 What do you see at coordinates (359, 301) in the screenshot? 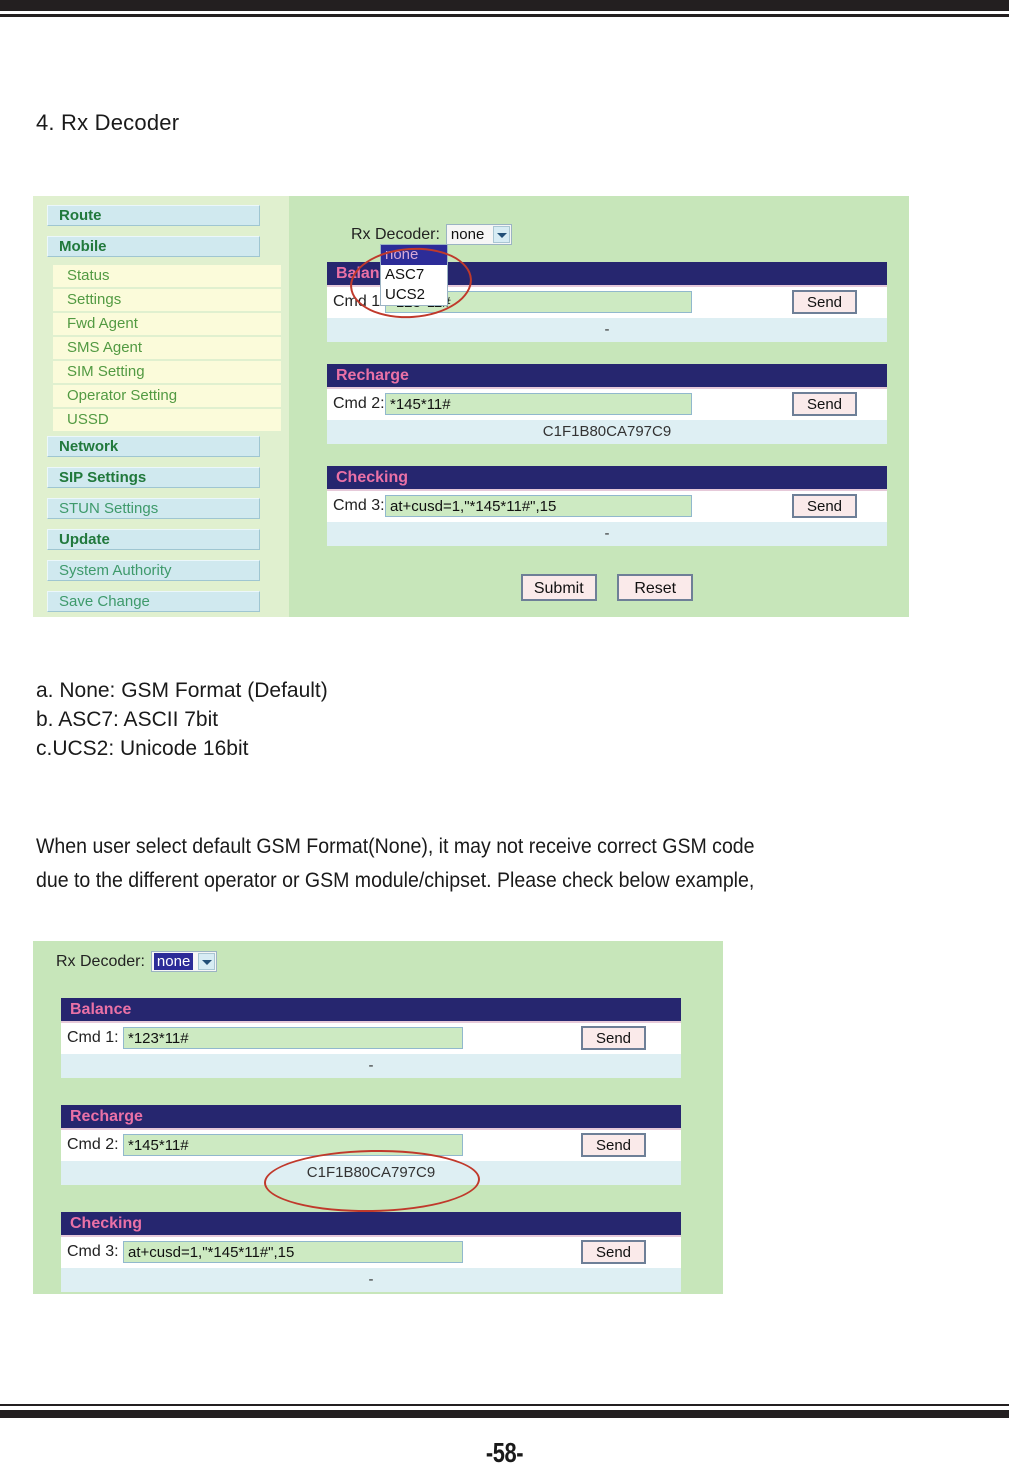
I see `cmd1-label: Cmd 1:` at bounding box center [359, 301].